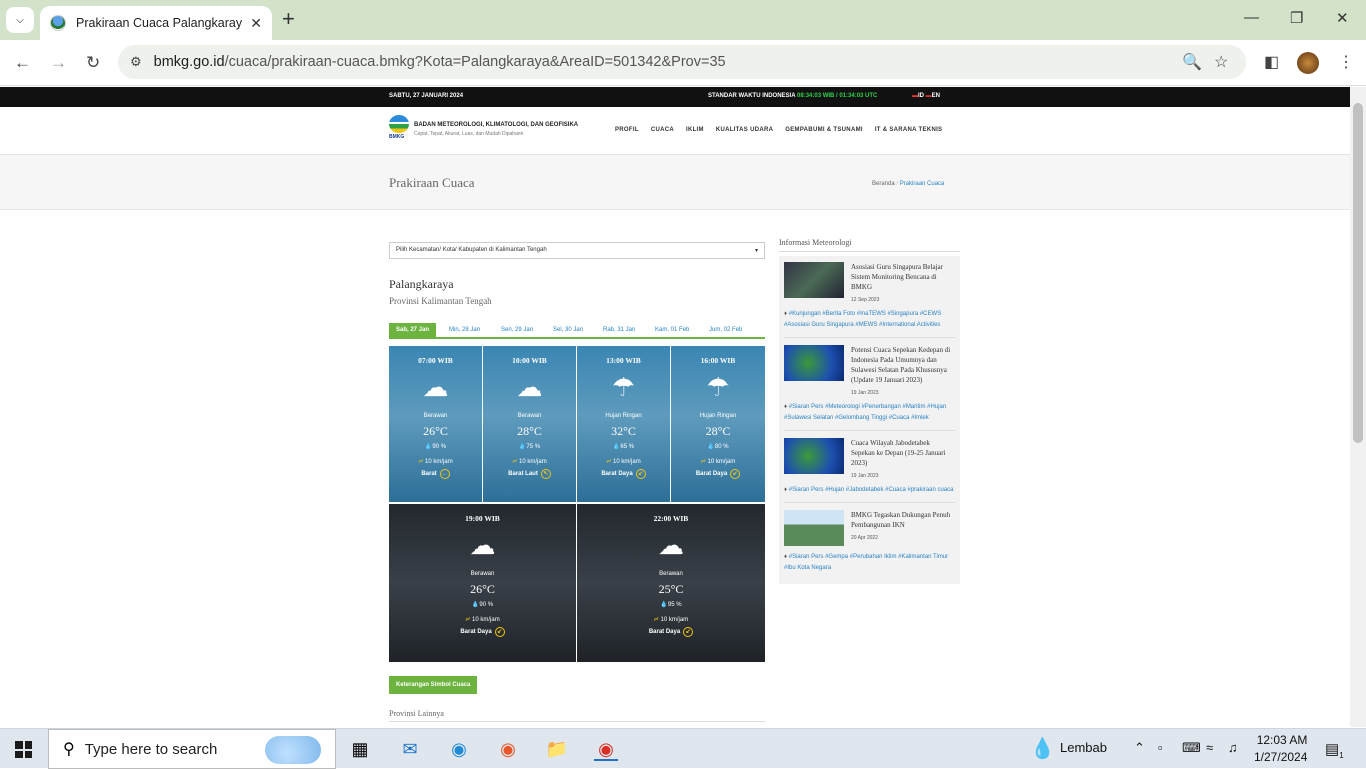 The width and height of the screenshot is (1366, 769). I want to click on minimize-icon: —, so click(1251, 17).